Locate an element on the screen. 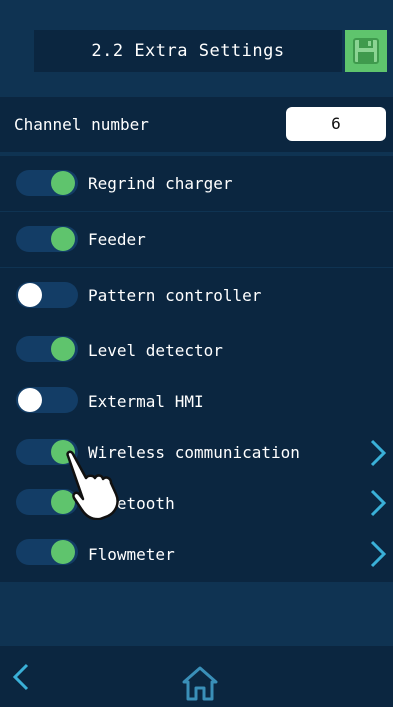  item-label: Feeder is located at coordinates (117, 239).